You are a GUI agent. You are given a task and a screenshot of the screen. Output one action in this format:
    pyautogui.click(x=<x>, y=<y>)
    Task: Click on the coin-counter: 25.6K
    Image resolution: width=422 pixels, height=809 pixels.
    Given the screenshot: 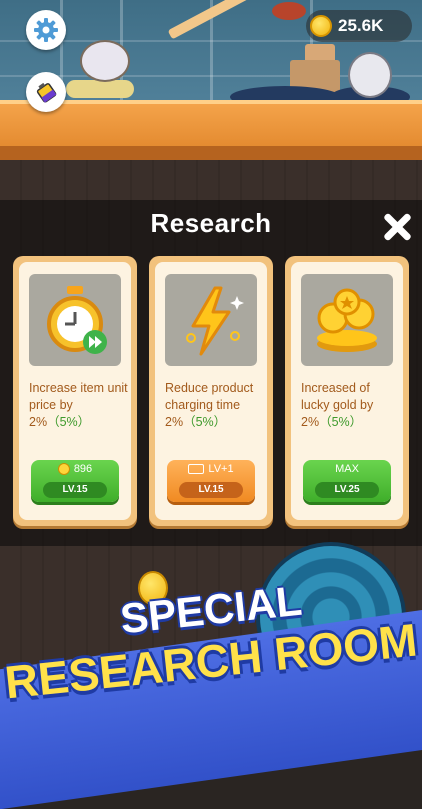 What is the action you would take?
    pyautogui.click(x=359, y=26)
    